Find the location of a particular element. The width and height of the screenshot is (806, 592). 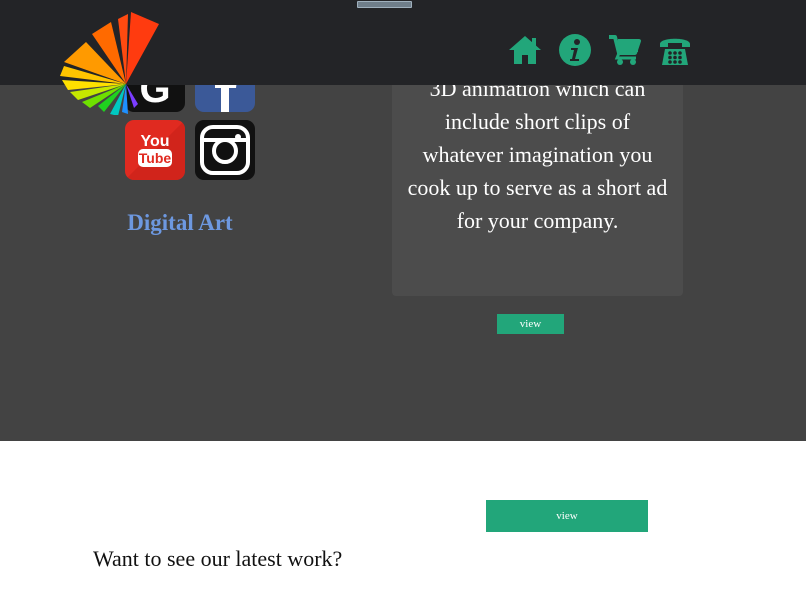

cta-text: Want to see our latest work? is located at coordinates (218, 558).